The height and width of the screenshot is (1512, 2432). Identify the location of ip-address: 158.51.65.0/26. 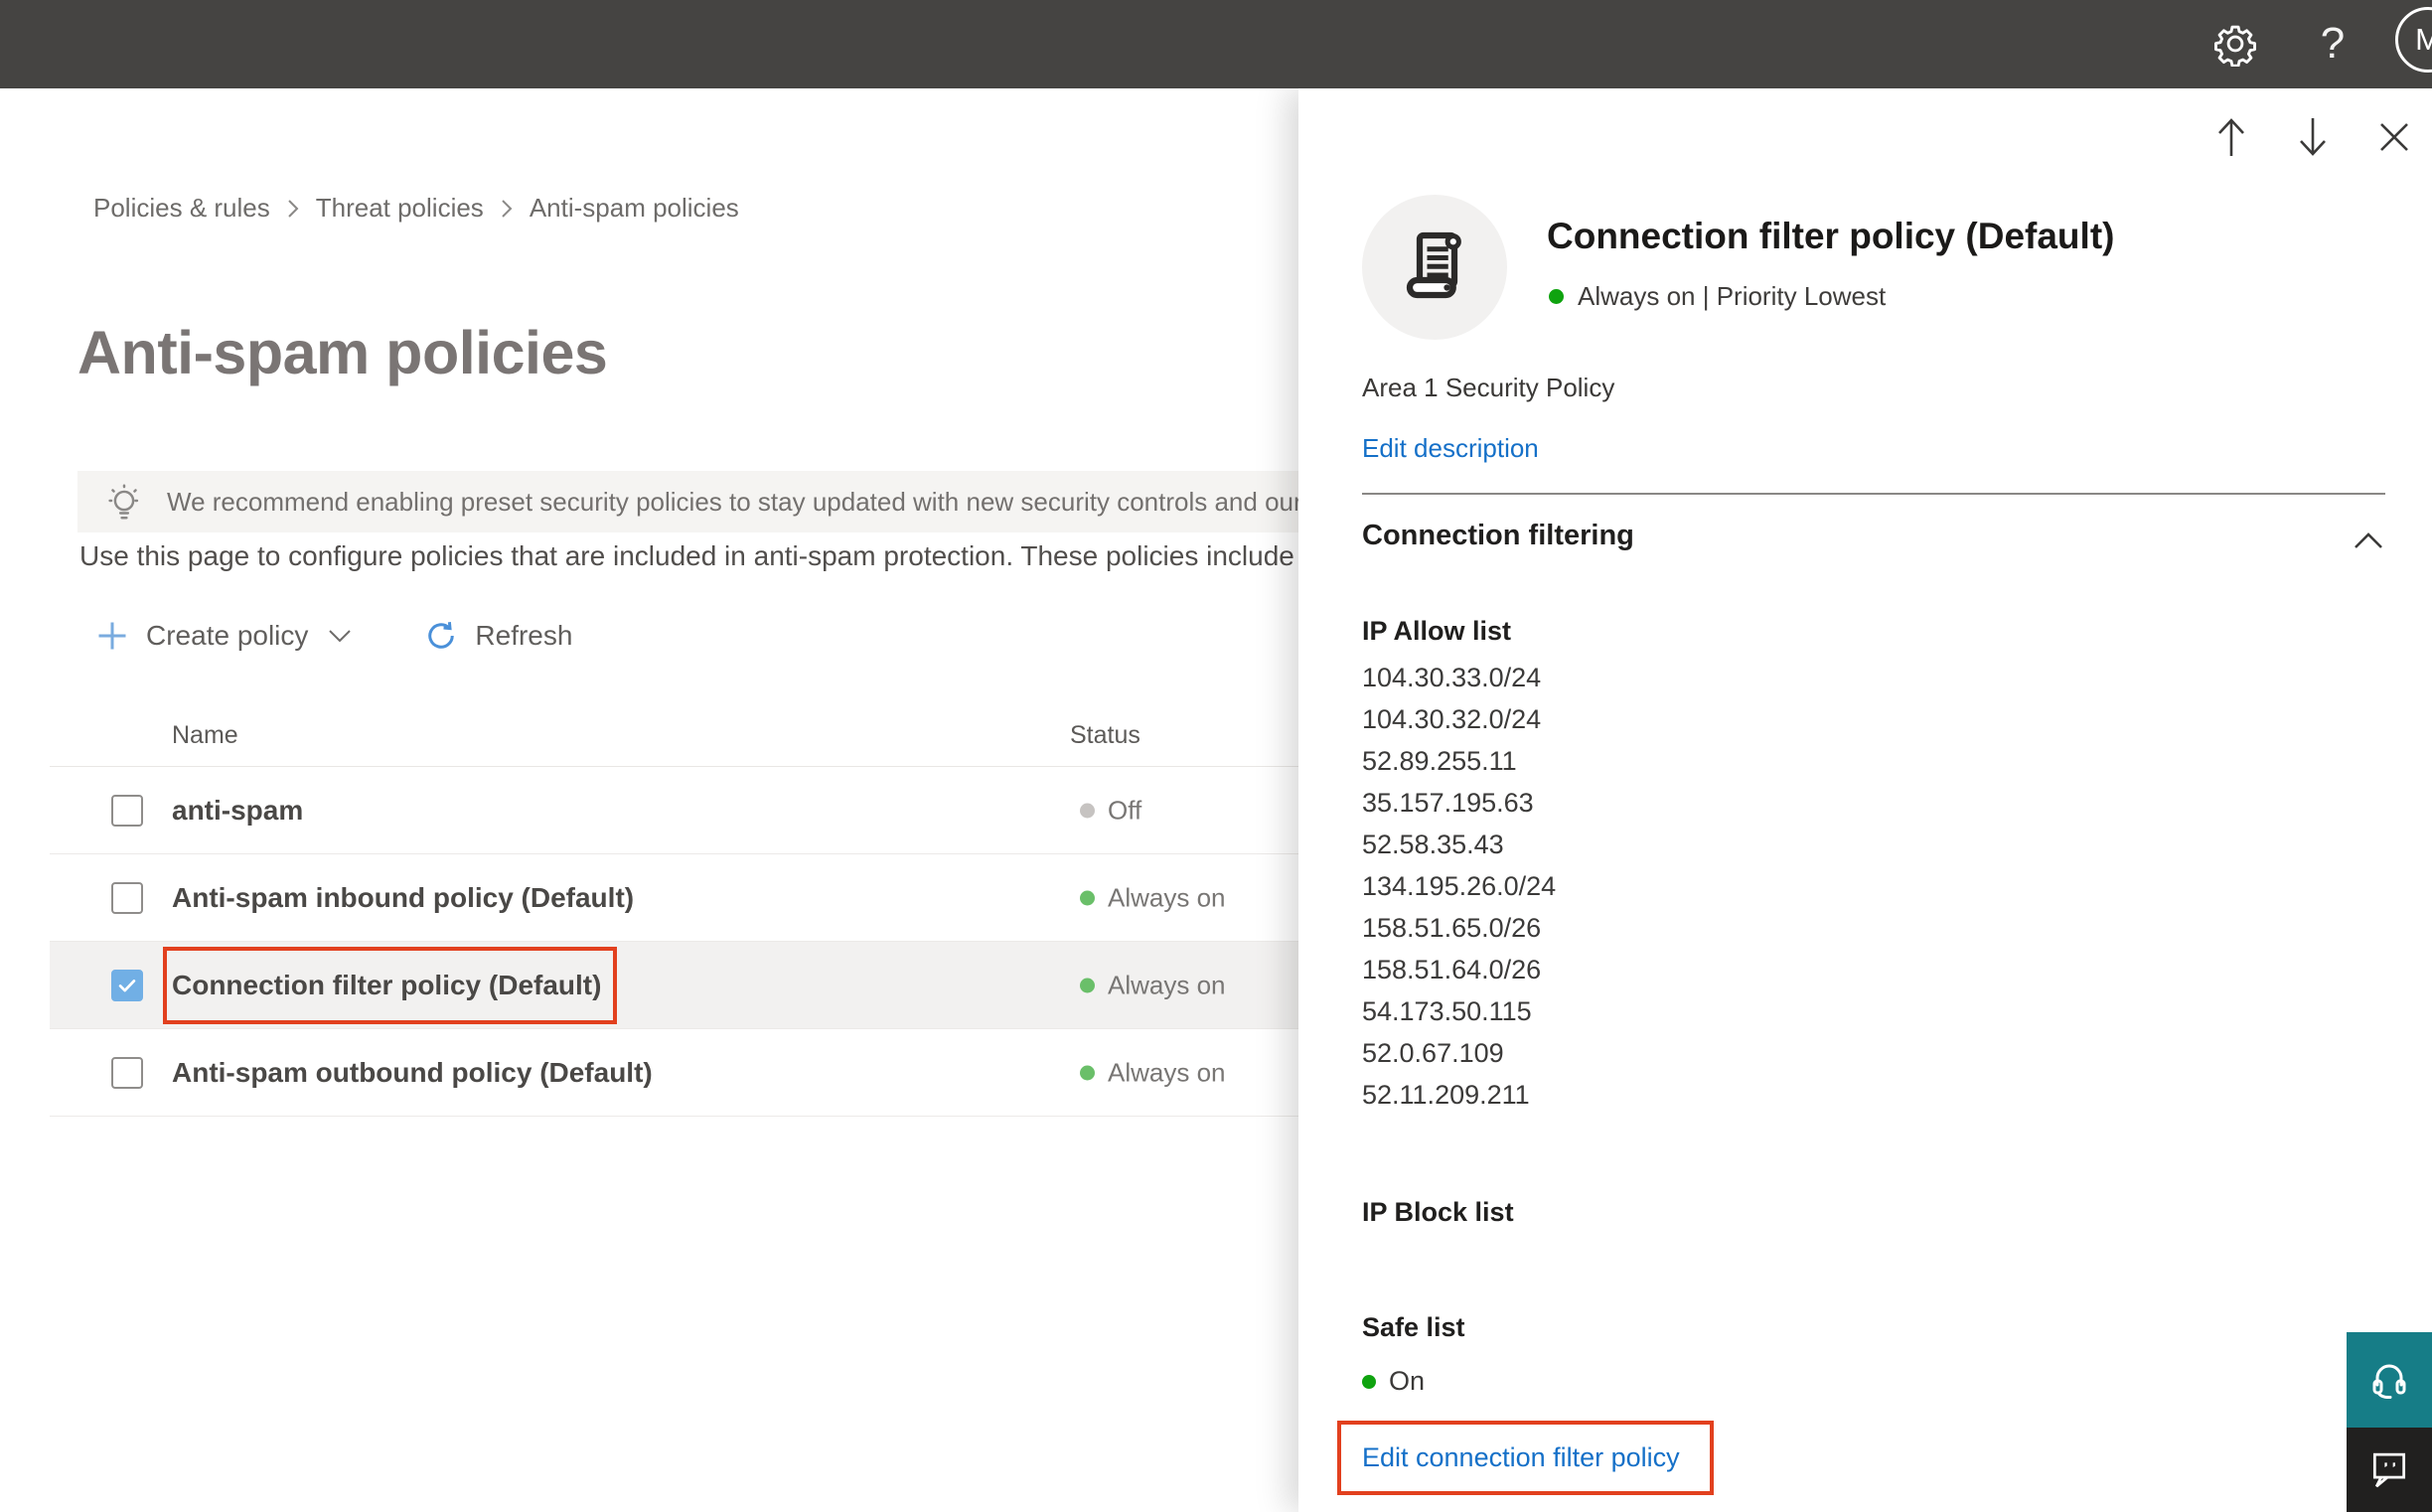
(1452, 928).